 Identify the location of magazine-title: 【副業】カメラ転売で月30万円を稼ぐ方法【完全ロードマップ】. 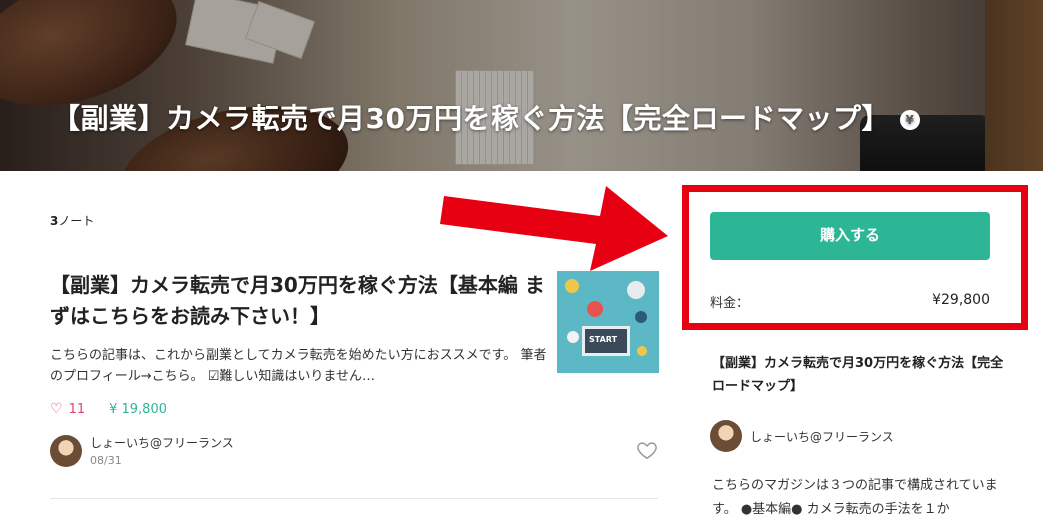
(858, 375).